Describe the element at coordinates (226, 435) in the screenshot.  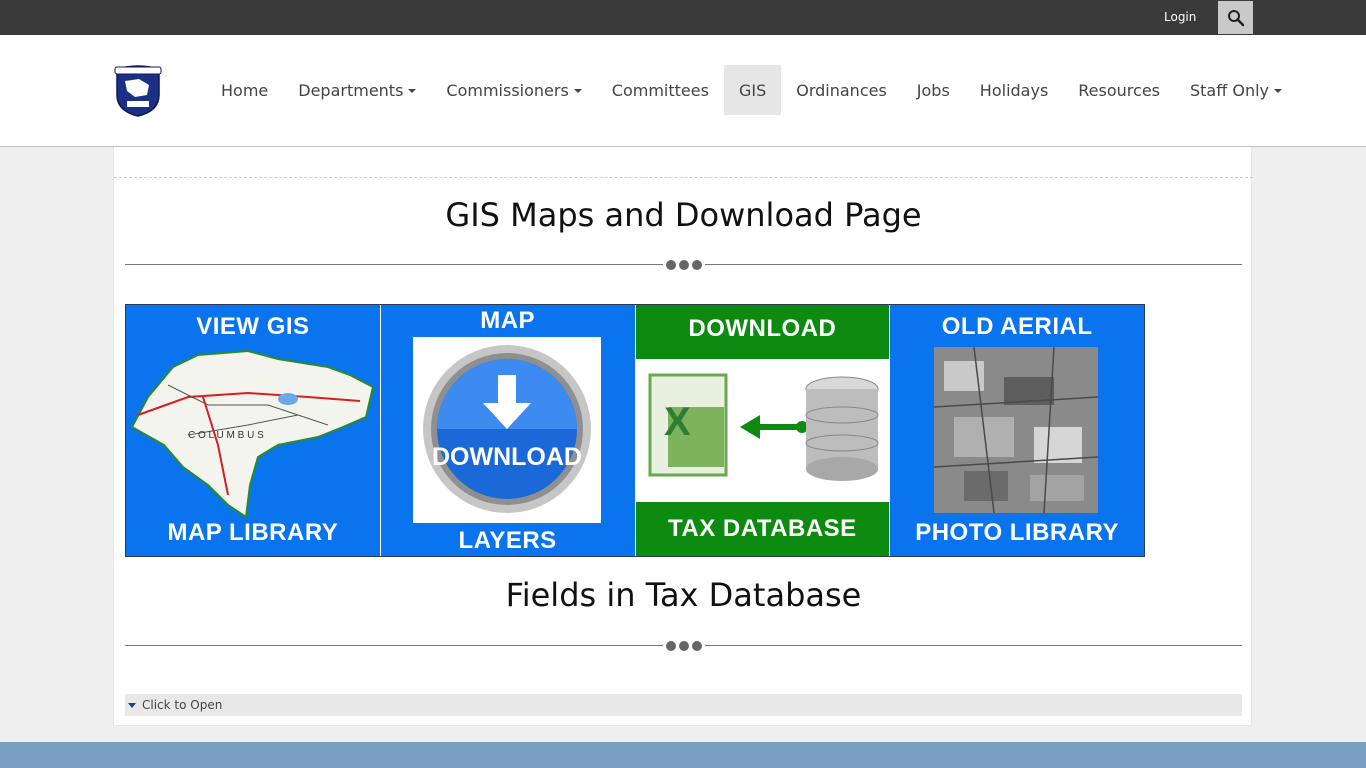
I see `svg-text: C O L U M B U S` at that location.